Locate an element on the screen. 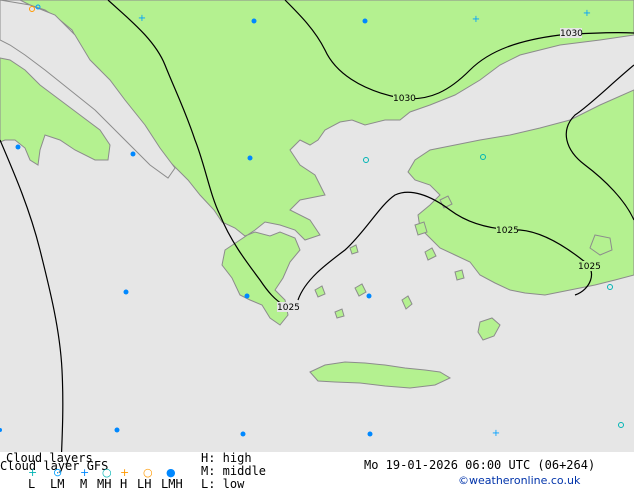  legend-key-low: L: low is located at coordinates (223, 484).